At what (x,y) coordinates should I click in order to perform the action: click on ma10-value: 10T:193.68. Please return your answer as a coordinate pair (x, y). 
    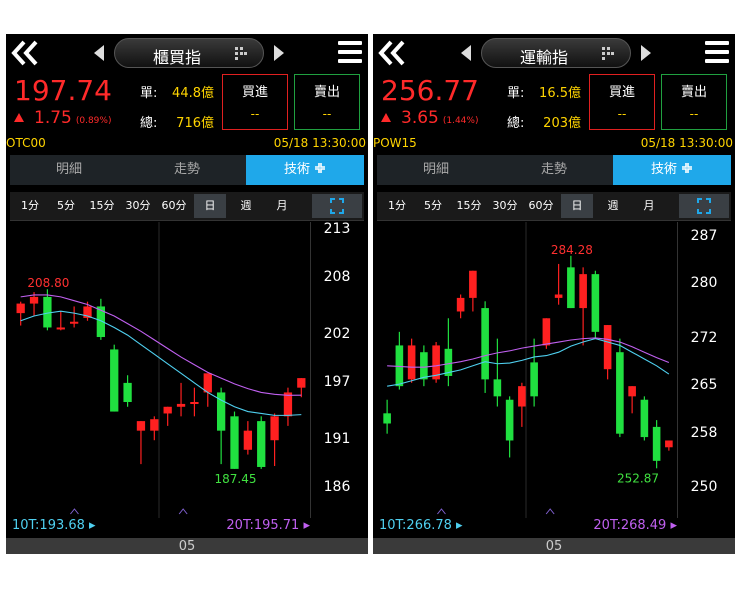
    Looking at the image, I should click on (48, 525).